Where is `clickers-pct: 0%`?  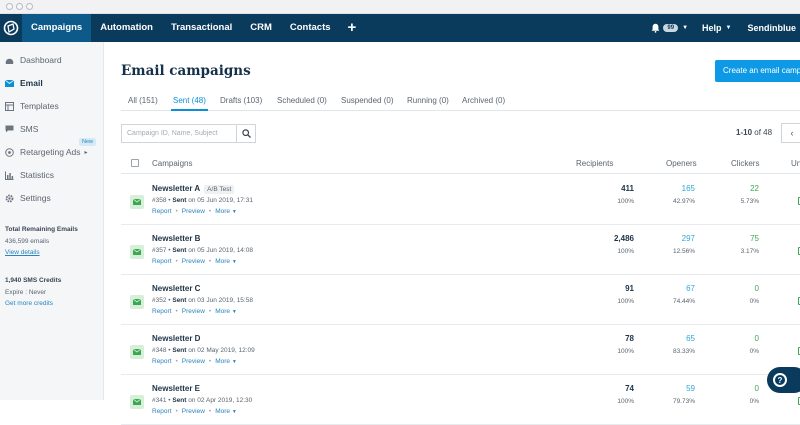
clickers-pct: 0% is located at coordinates (754, 401).